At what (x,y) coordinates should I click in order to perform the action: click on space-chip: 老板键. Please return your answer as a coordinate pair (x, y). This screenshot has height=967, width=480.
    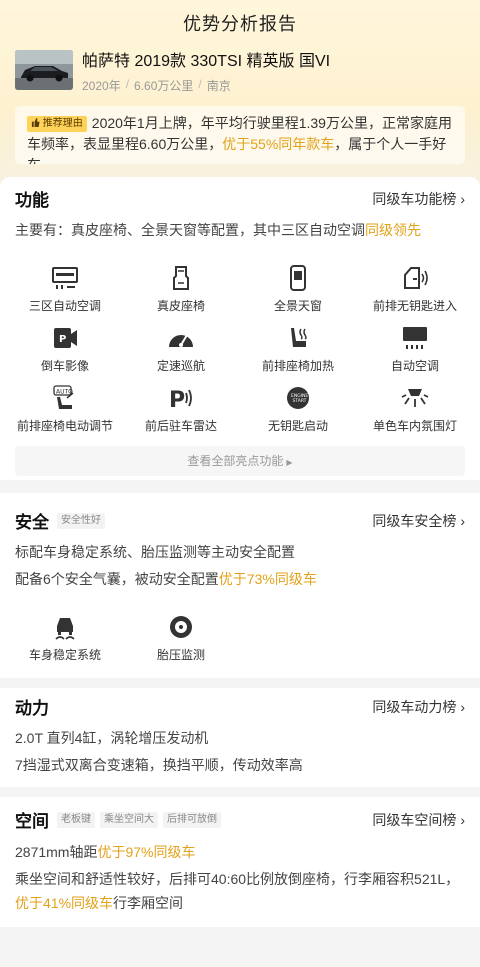
    Looking at the image, I should click on (76, 819).